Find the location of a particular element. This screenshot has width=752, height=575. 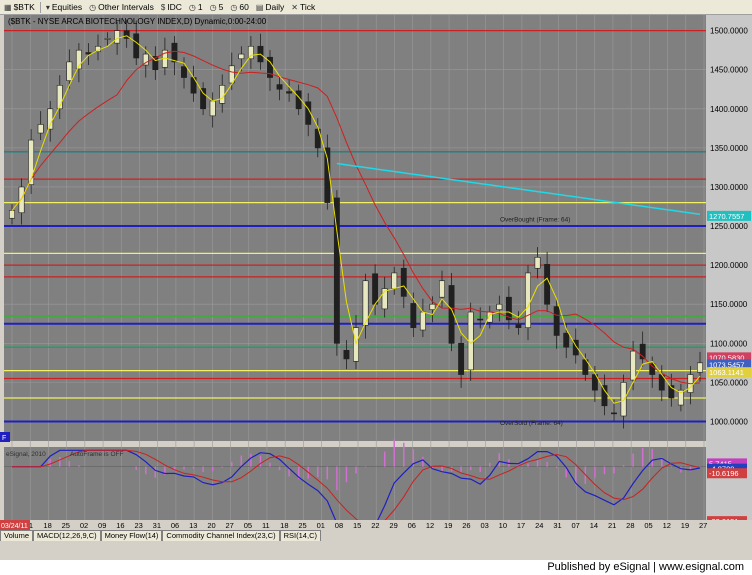

footer-text: Published by eSignal | www.esignal.com is located at coordinates (645, 567).